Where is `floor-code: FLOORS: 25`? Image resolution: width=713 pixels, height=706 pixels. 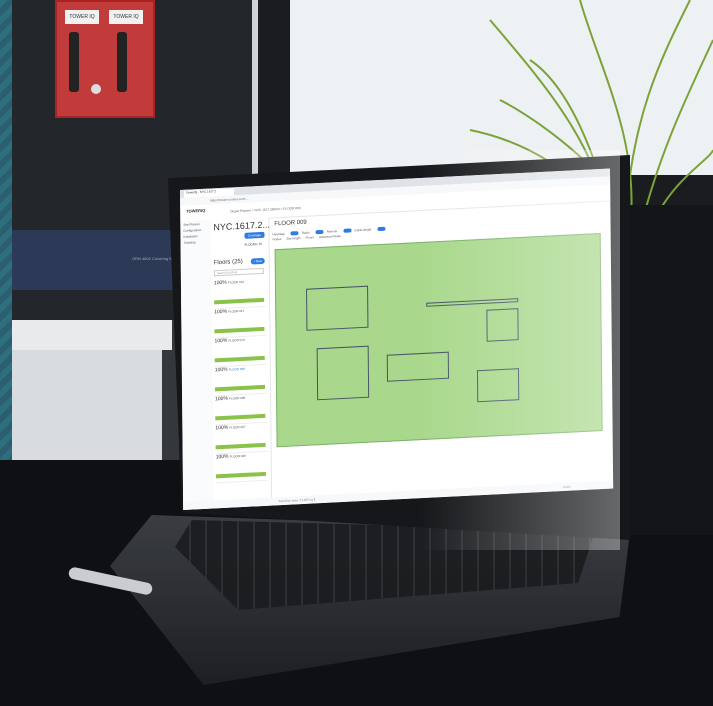 floor-code: FLOORS: 25 is located at coordinates (253, 244).